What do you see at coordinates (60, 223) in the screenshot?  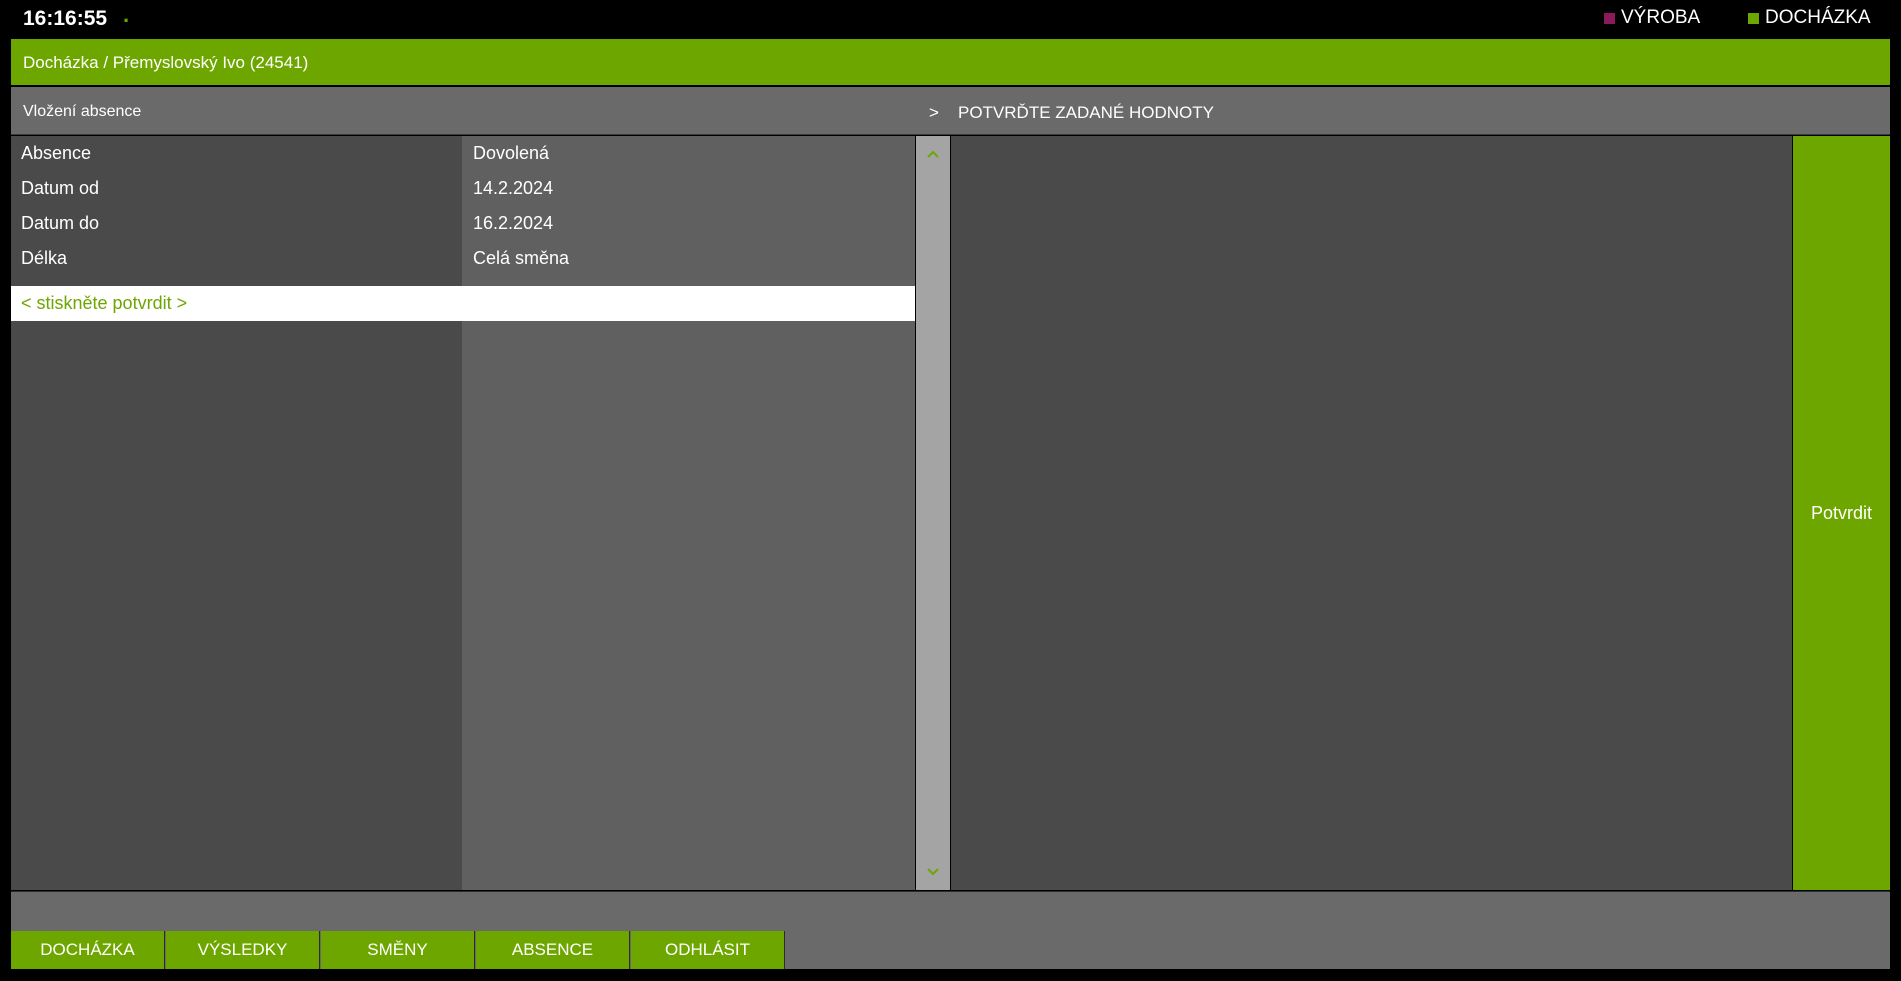 I see `form-label: Datum do` at bounding box center [60, 223].